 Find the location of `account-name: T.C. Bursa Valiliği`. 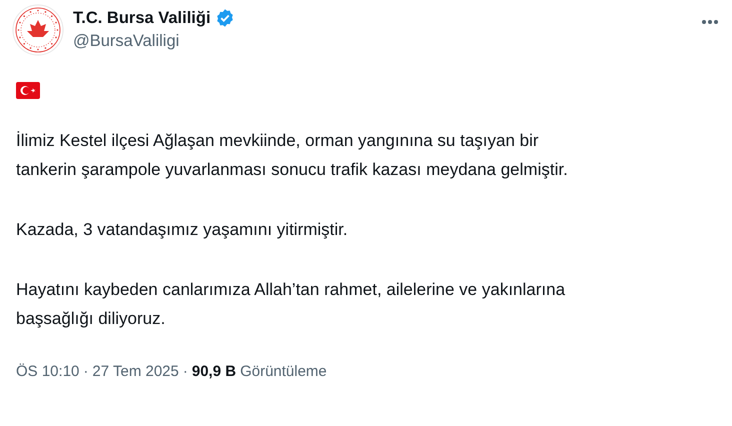

account-name: T.C. Bursa Valiliği is located at coordinates (142, 18).